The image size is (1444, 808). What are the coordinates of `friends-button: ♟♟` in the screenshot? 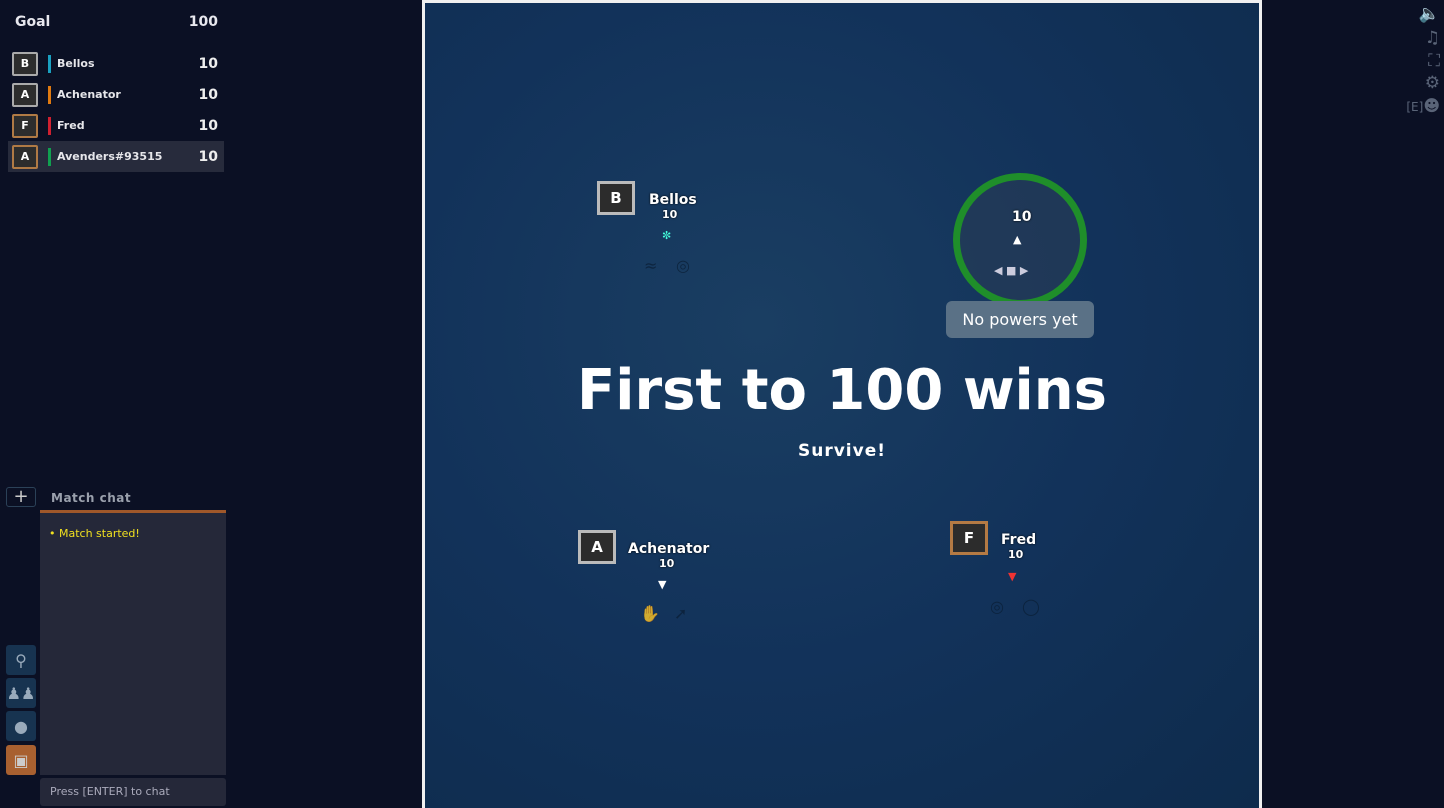 It's located at (21, 693).